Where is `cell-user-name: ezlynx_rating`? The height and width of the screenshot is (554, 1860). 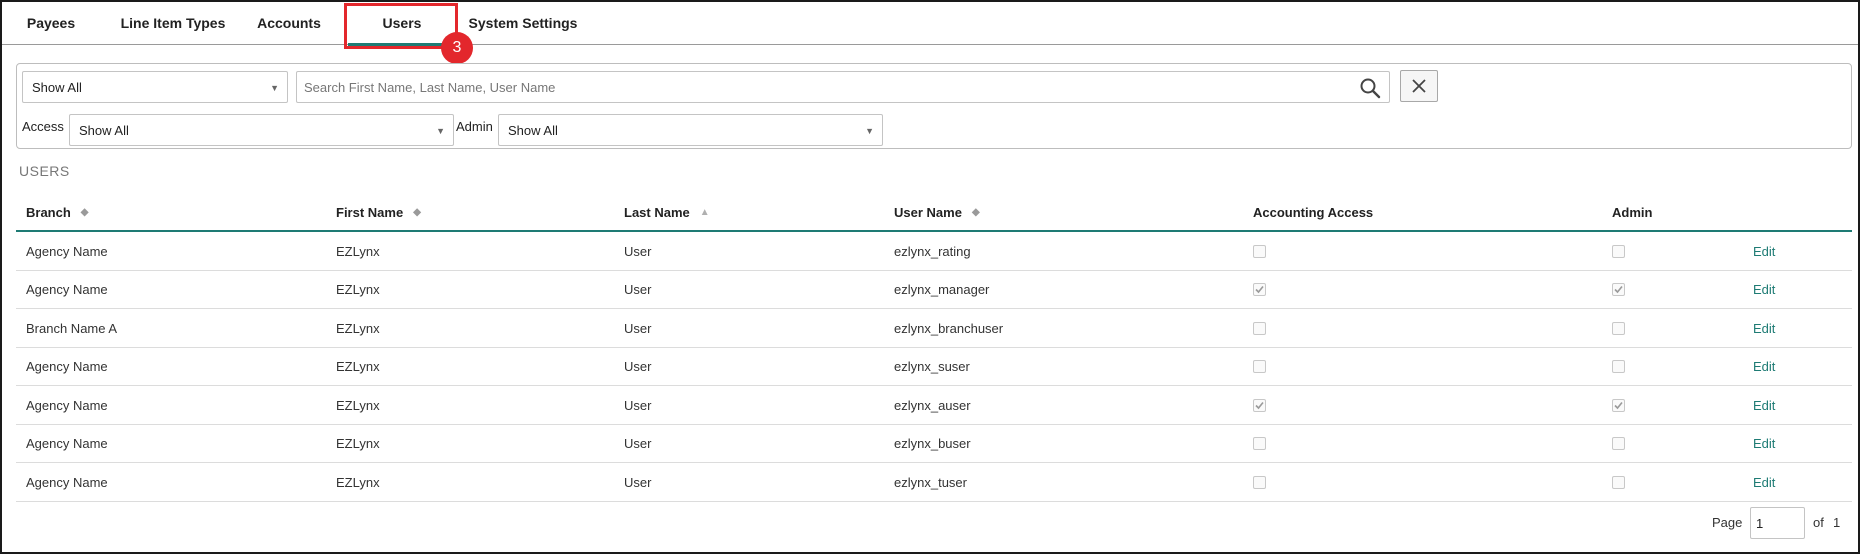 cell-user-name: ezlynx_rating is located at coordinates (932, 251).